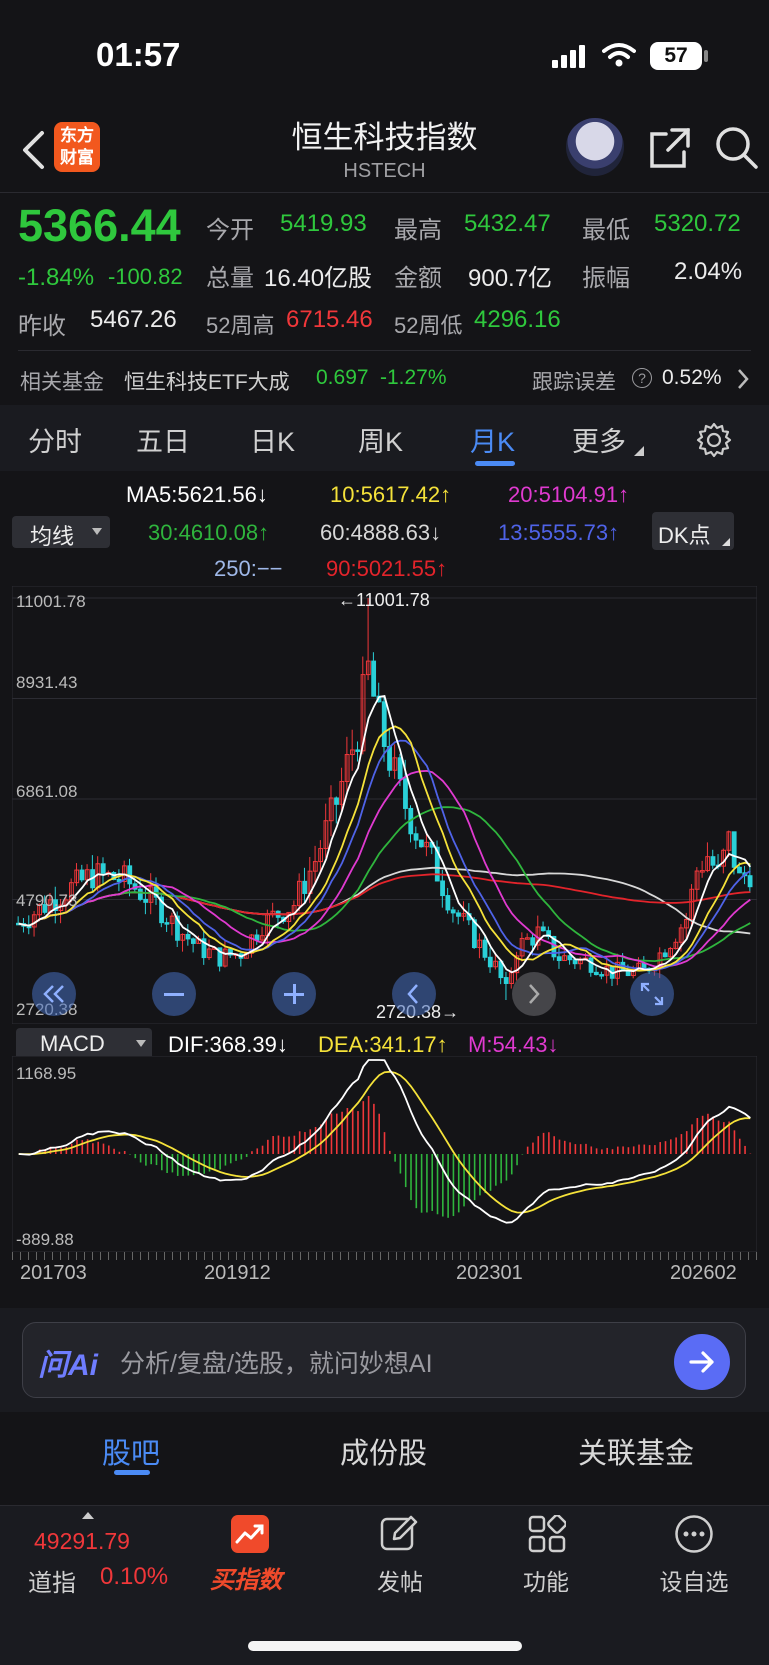 This screenshot has width=769, height=1665. Describe the element at coordinates (706, 56) in the screenshot. I see `battery-cap` at that location.